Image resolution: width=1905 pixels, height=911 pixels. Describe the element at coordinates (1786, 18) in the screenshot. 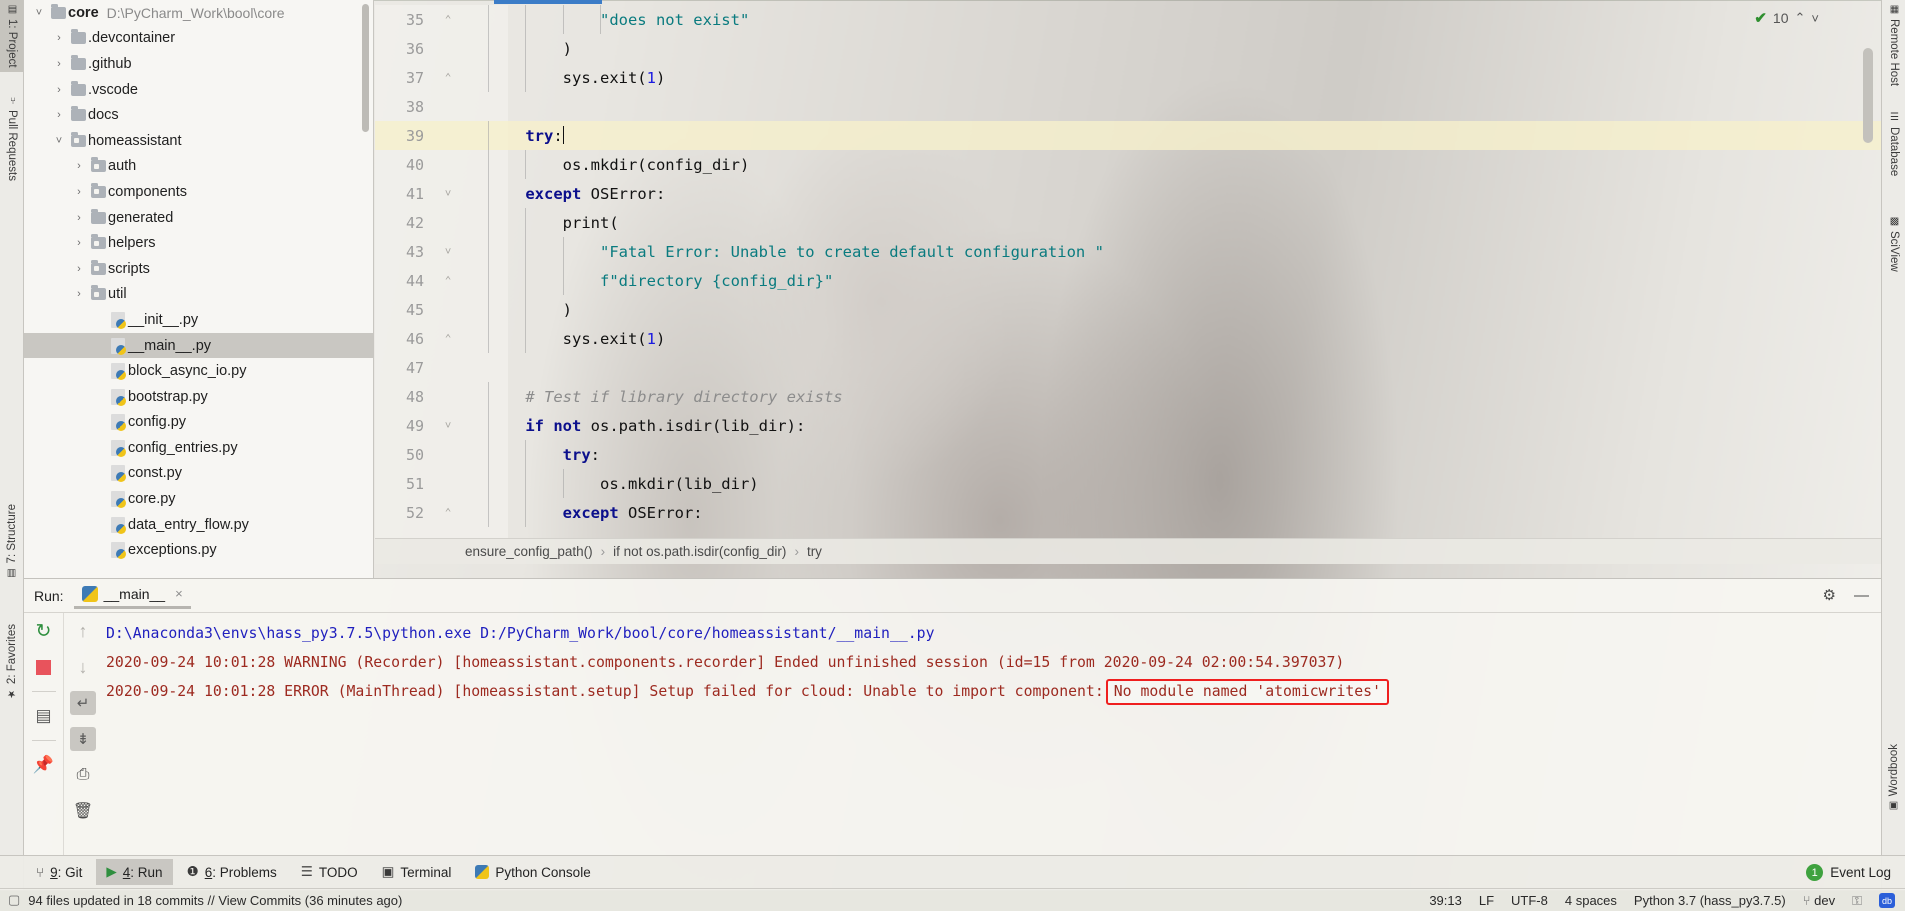

I see `inspection-widget: ✔ 10 ⌃ ˅` at that location.